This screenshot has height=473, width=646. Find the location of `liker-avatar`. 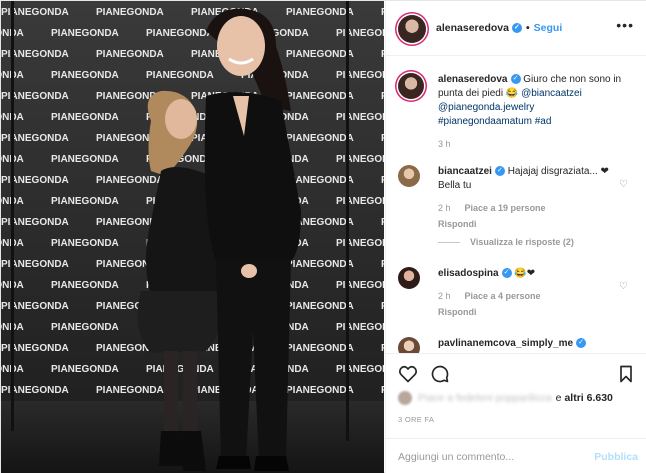

liker-avatar is located at coordinates (405, 398).